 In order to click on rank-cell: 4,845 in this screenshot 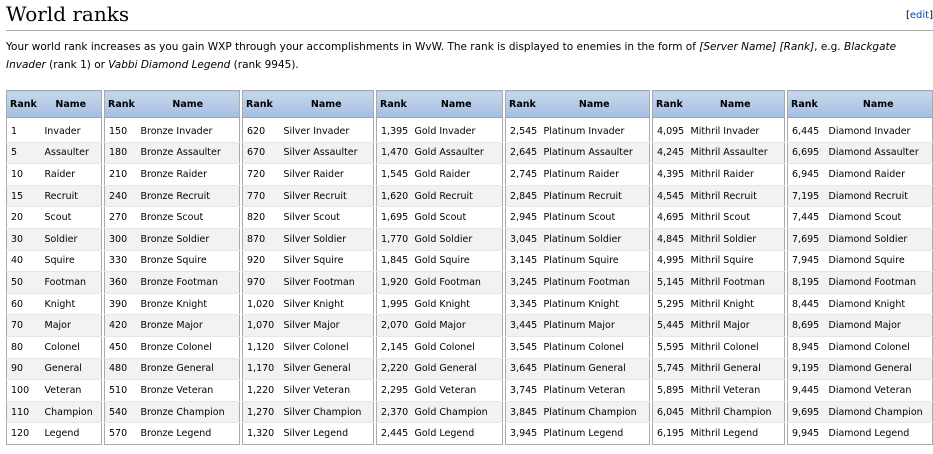, I will do `click(669, 239)`.